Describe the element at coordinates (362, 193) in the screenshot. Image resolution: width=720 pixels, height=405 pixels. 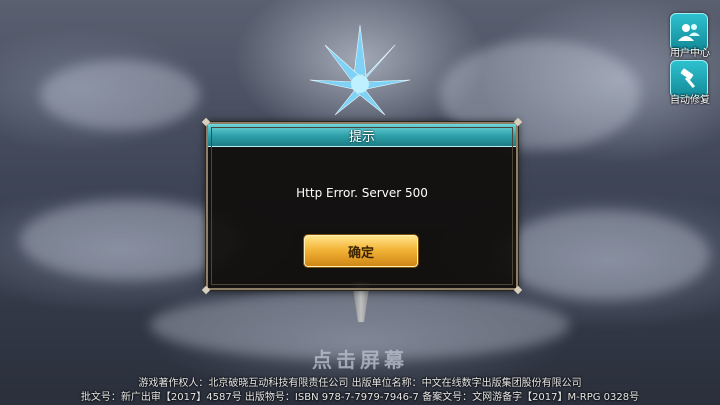
I see `dialog-message: Http Error. Server 500` at that location.